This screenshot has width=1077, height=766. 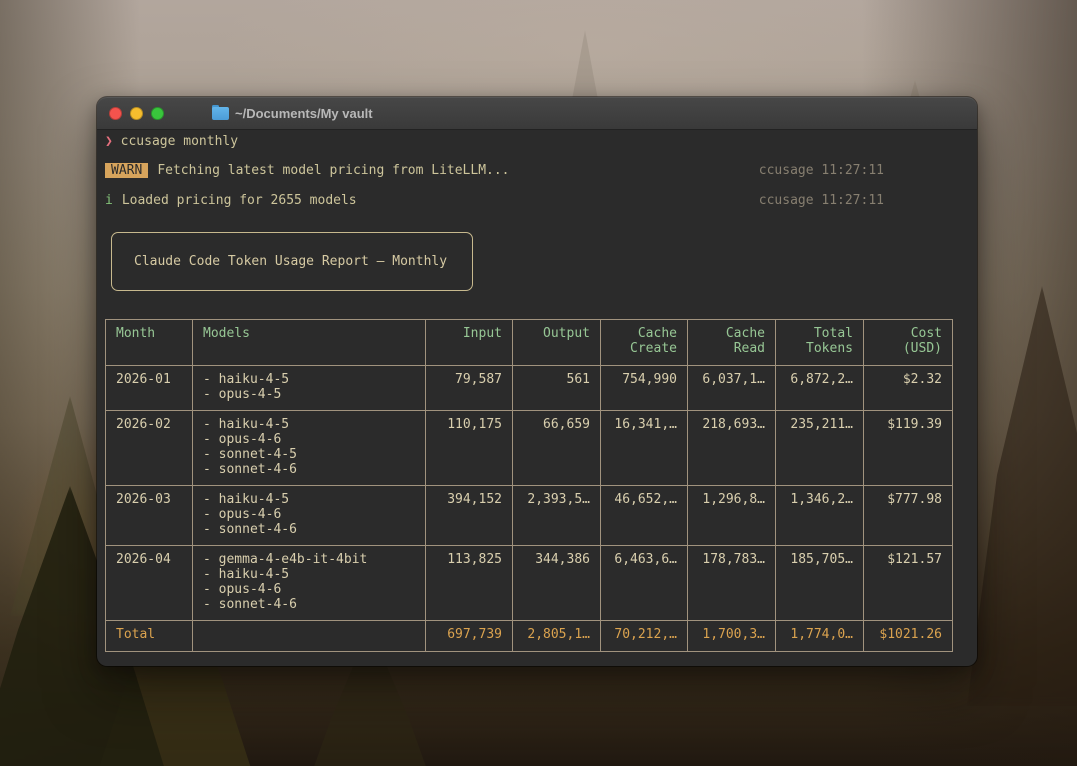 What do you see at coordinates (179, 141) in the screenshot?
I see `command-text: ccusage monthly` at bounding box center [179, 141].